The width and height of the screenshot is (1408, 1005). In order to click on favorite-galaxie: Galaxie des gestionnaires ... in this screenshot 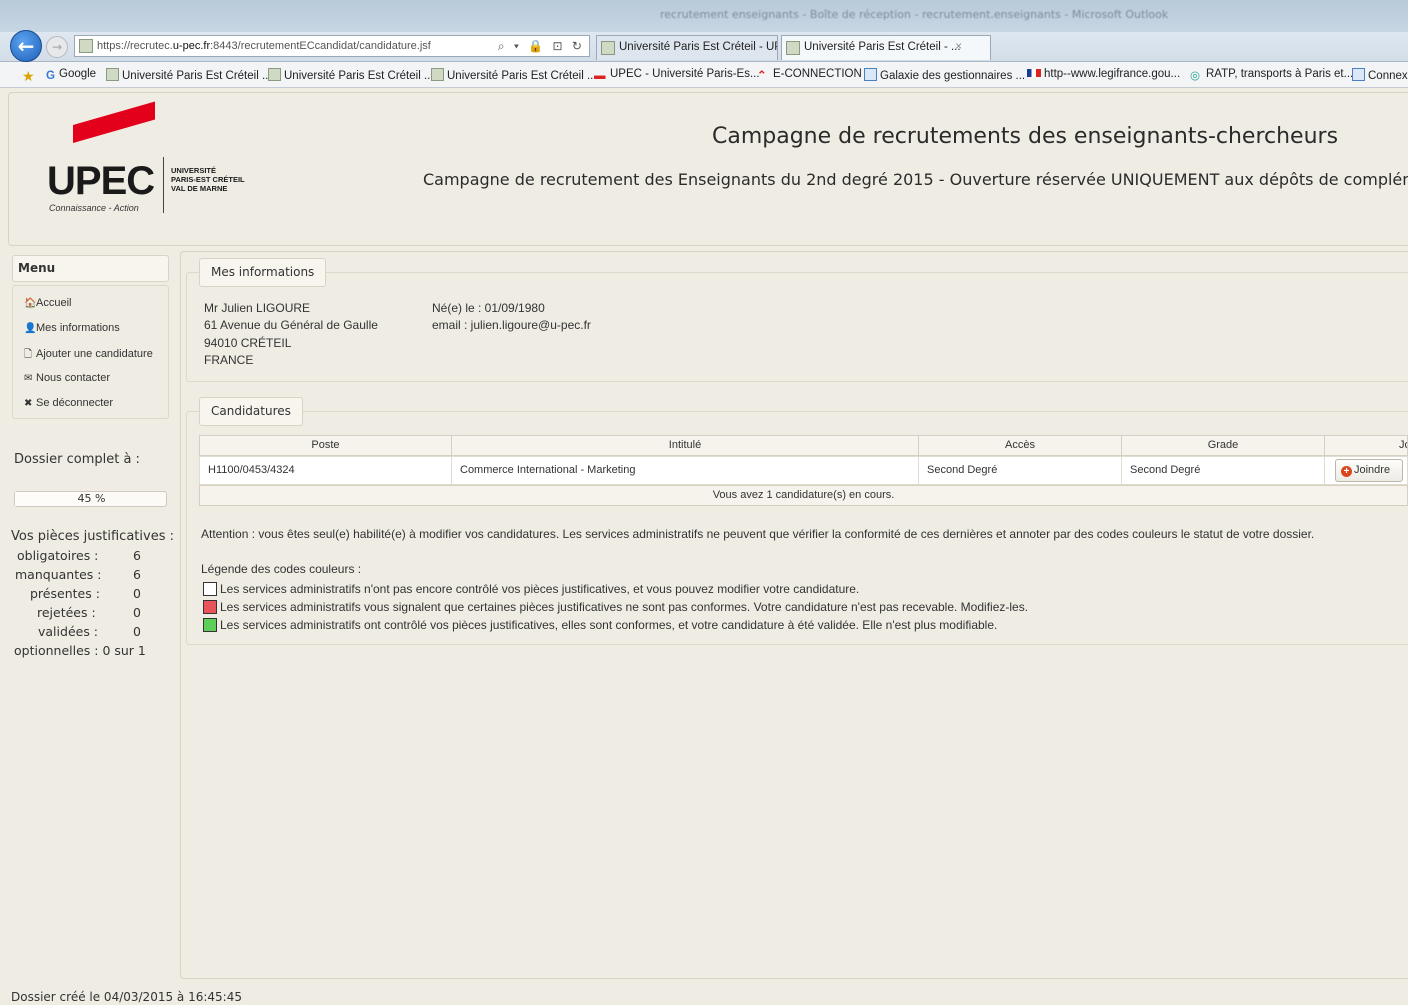, I will do `click(944, 75)`.